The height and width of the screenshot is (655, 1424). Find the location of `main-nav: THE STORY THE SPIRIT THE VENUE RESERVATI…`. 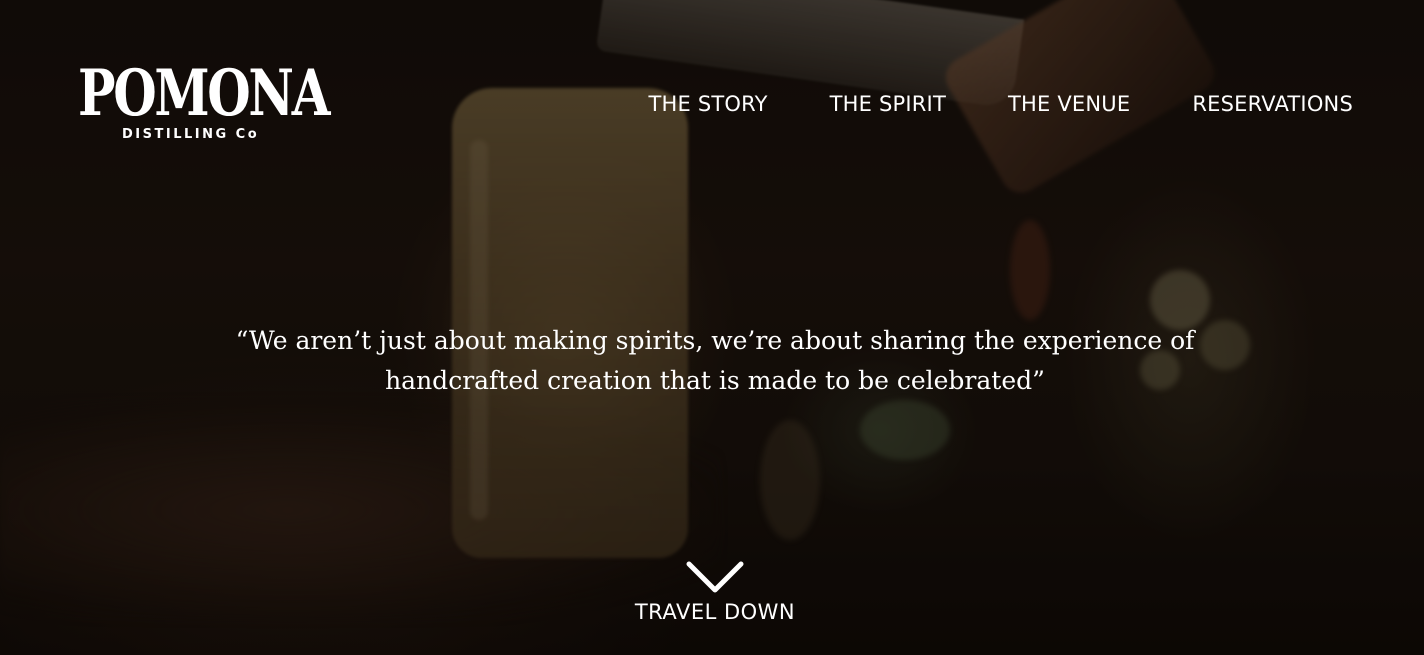

main-nav: THE STORY THE SPIRIT THE VENUE RESERVATI… is located at coordinates (1000, 104).